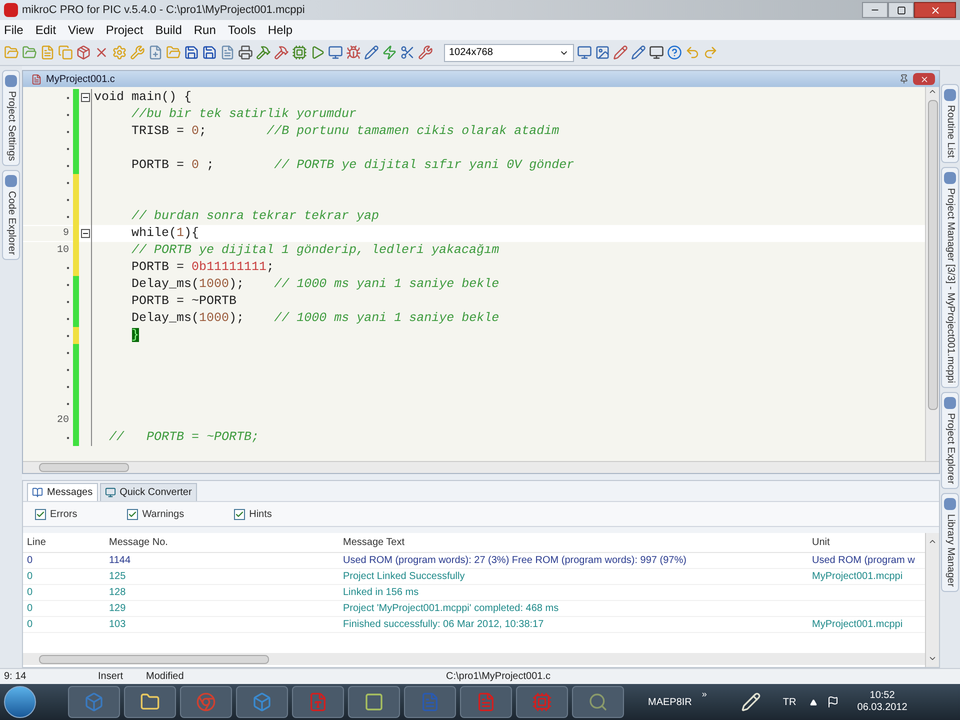 Image resolution: width=960 pixels, height=720 pixels. Describe the element at coordinates (280, 30) in the screenshot. I see `menu-item: Help` at that location.